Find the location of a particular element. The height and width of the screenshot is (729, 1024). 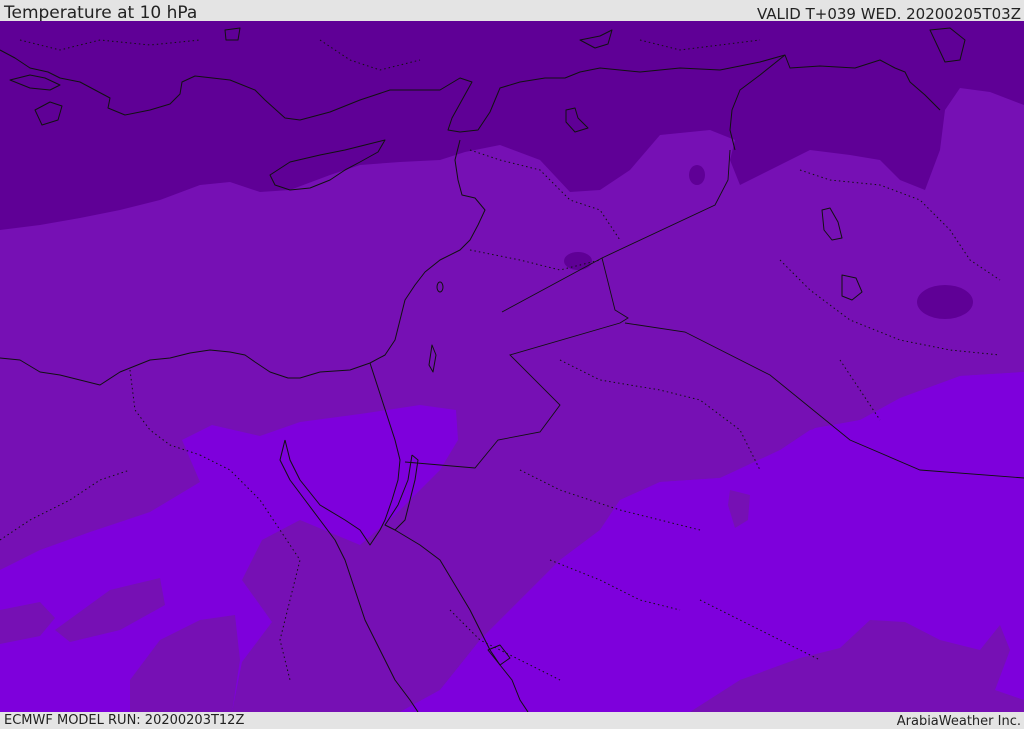

credit-label: ArabiaWeather Inc. is located at coordinates (958, 721).